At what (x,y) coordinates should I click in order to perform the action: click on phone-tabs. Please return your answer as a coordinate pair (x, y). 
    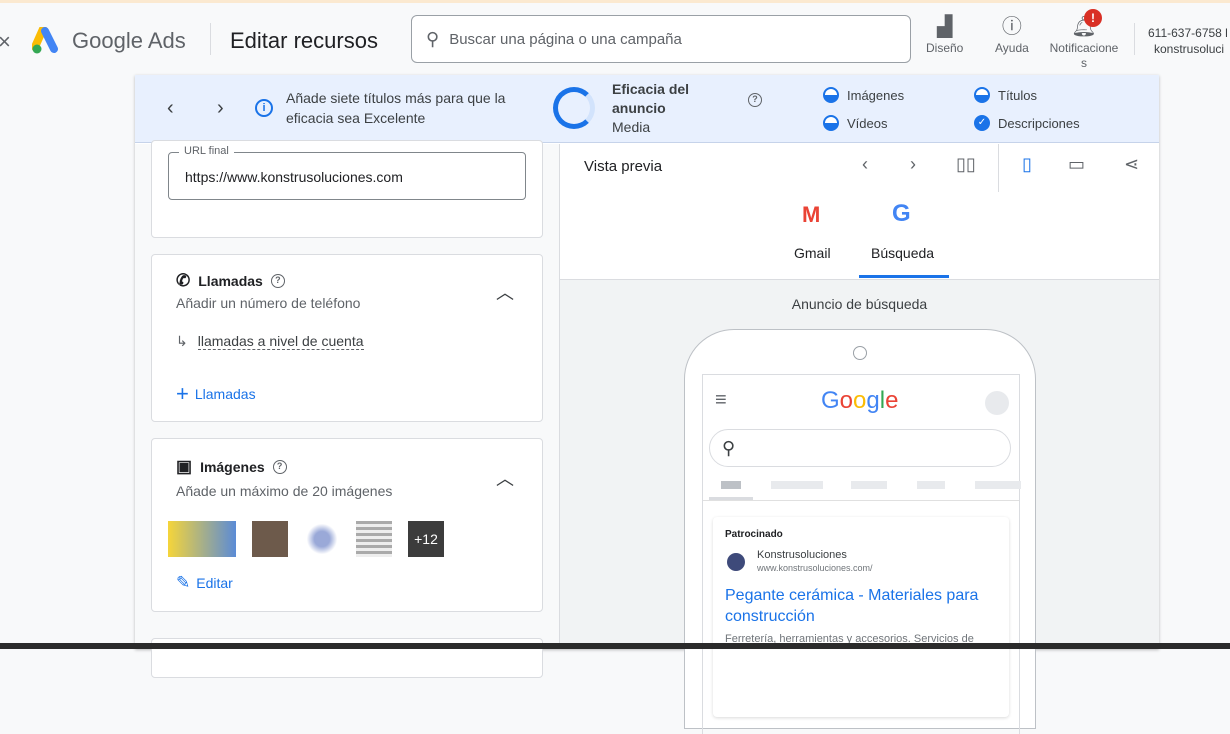
    Looking at the image, I should click on (862, 490).